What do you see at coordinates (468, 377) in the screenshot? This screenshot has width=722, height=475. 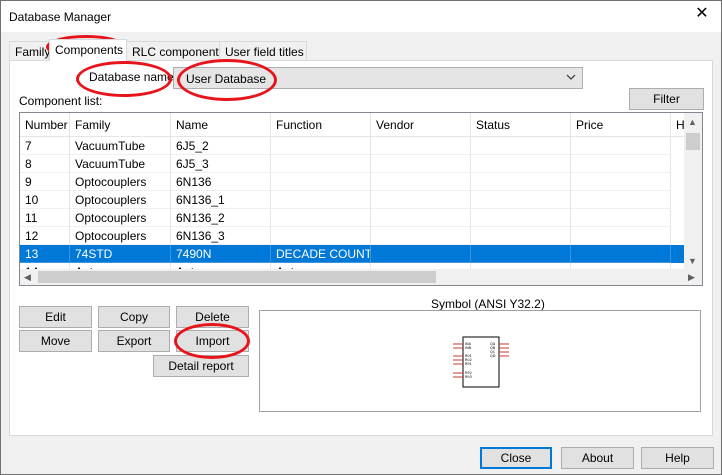 I see `svg-text: R93` at bounding box center [468, 377].